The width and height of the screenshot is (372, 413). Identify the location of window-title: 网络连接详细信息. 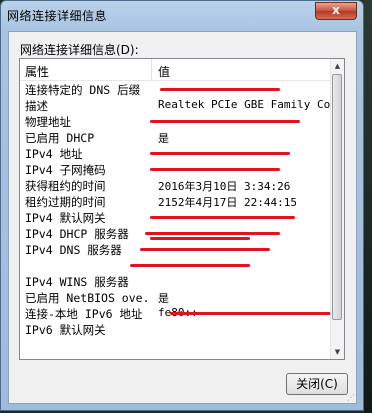
(57, 16).